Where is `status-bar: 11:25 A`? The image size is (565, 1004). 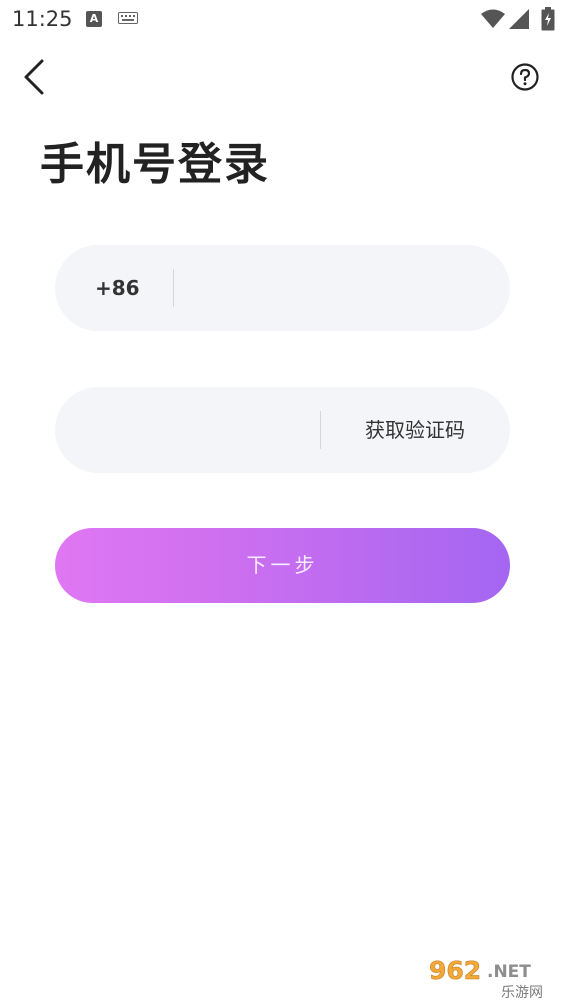 status-bar: 11:25 A is located at coordinates (282, 20).